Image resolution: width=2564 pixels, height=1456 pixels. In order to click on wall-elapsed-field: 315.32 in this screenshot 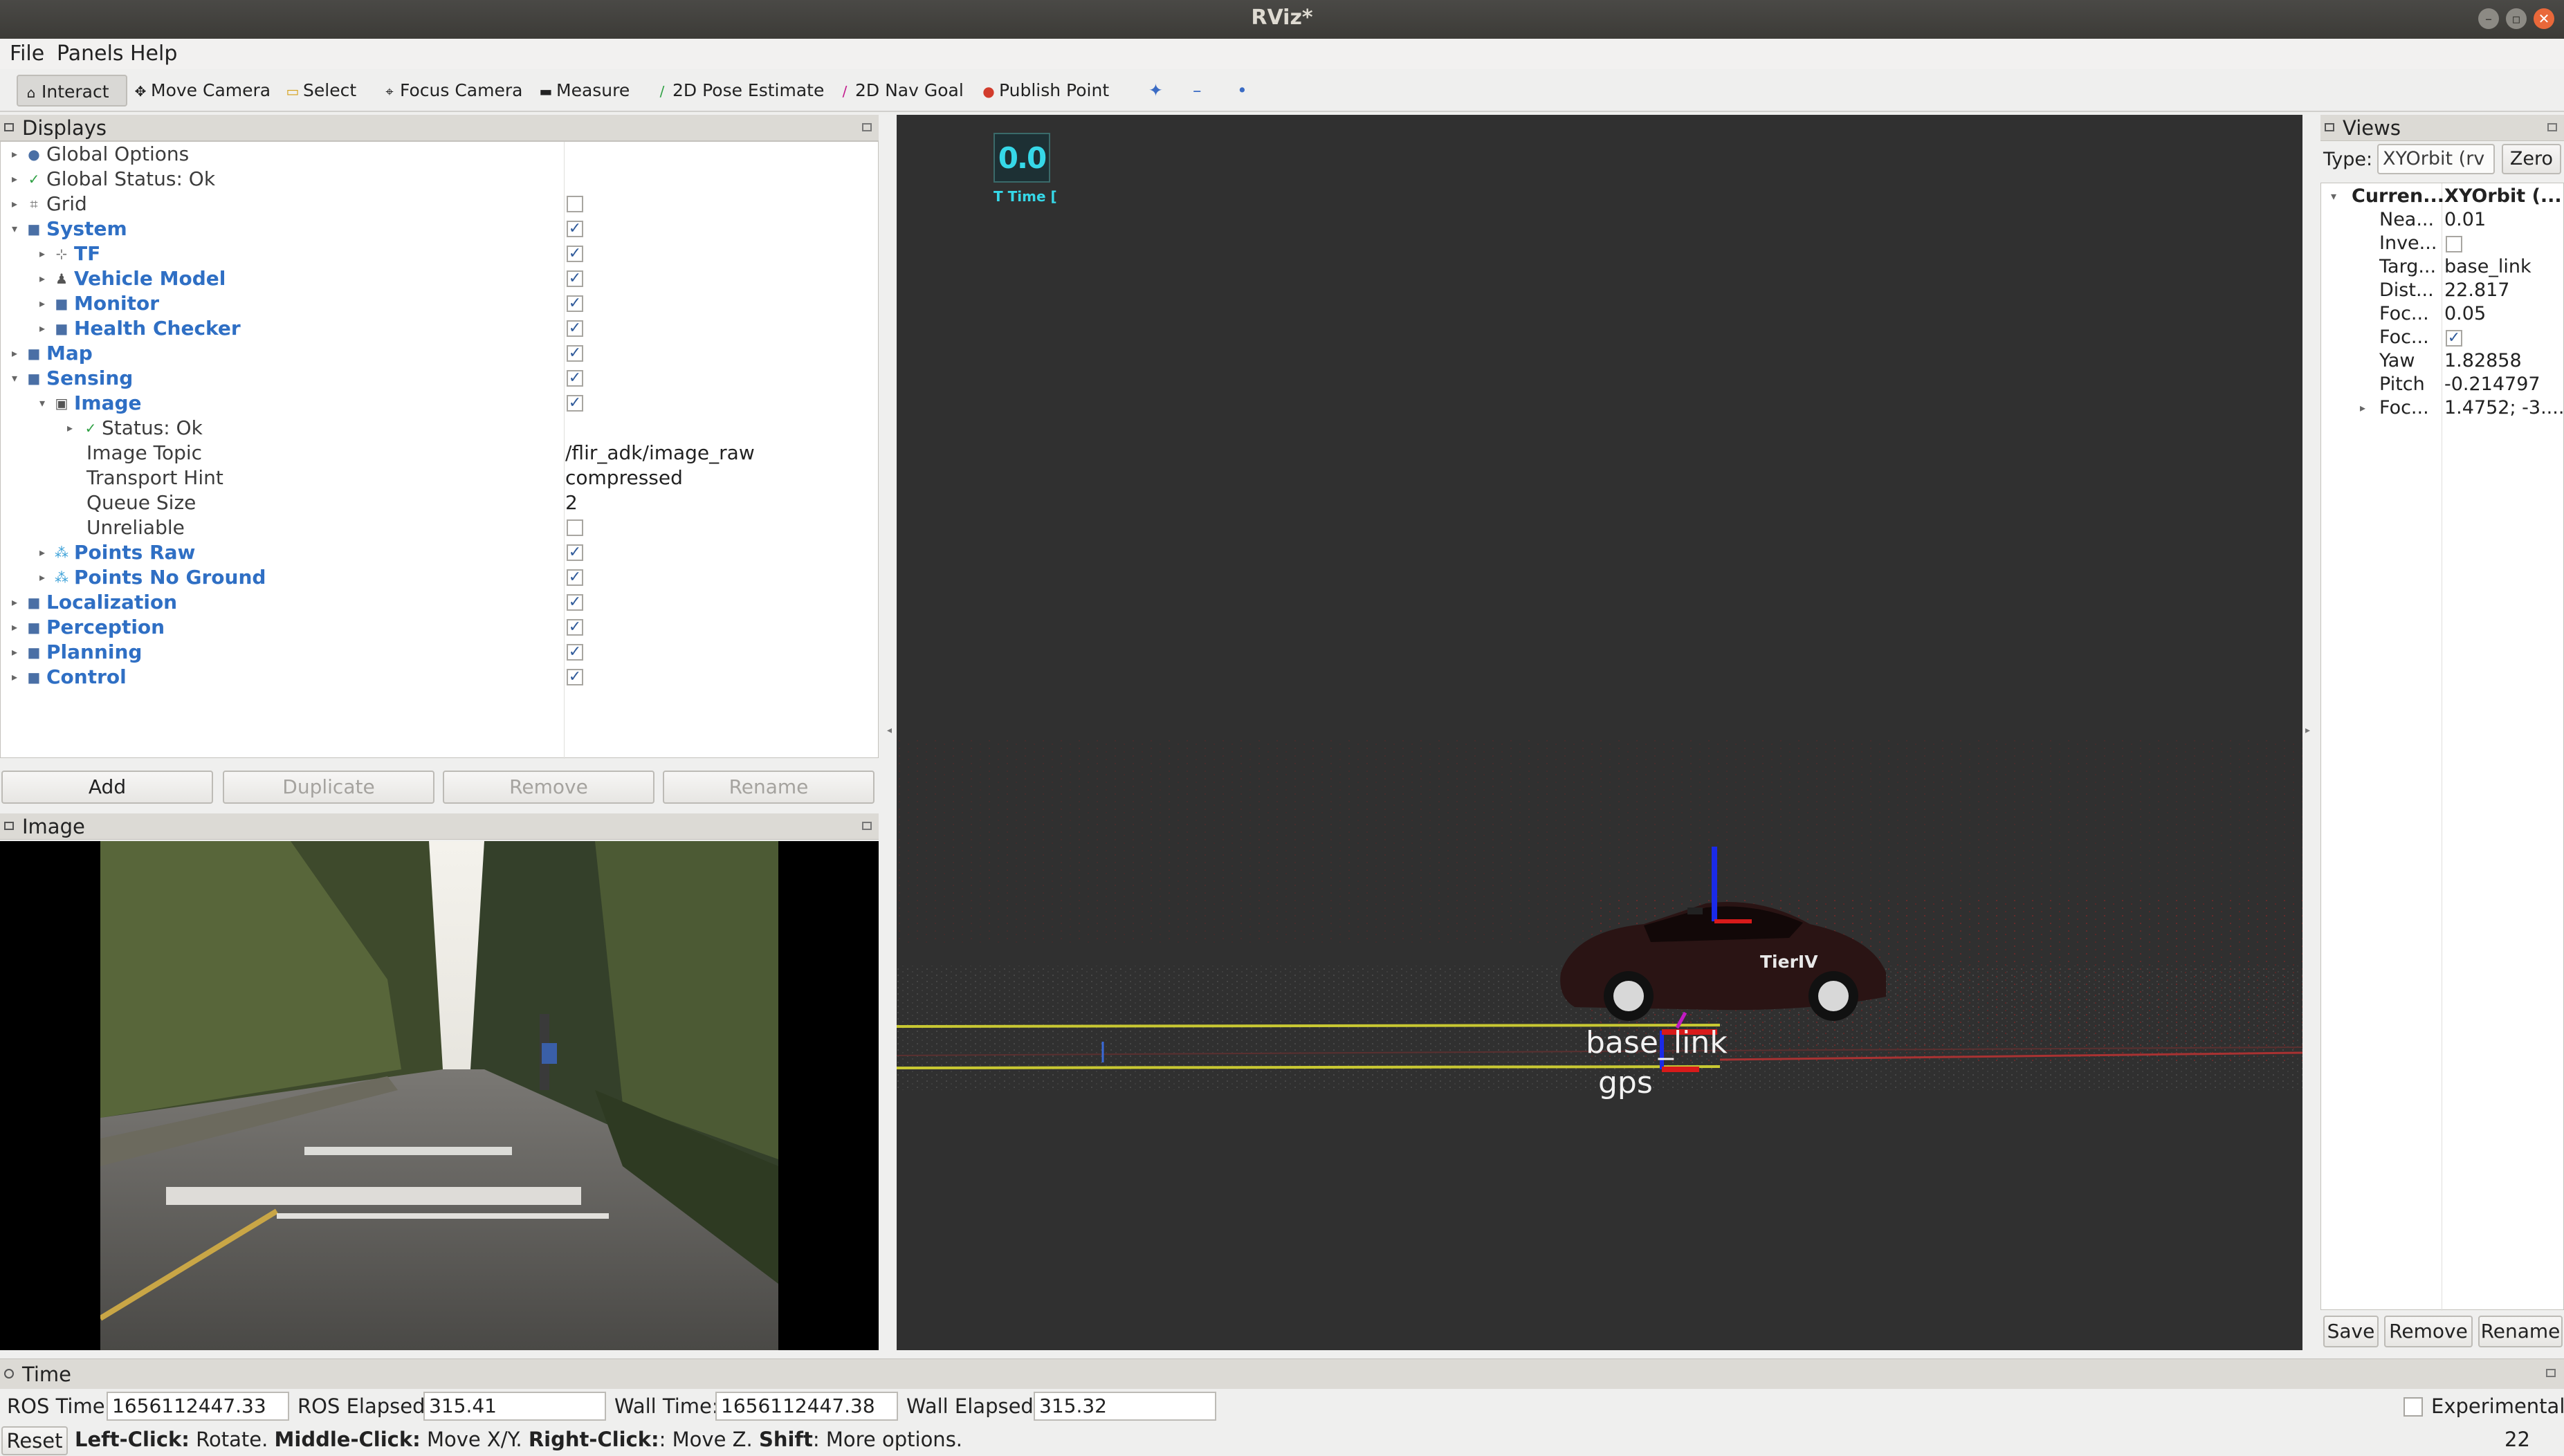, I will do `click(1125, 1406)`.